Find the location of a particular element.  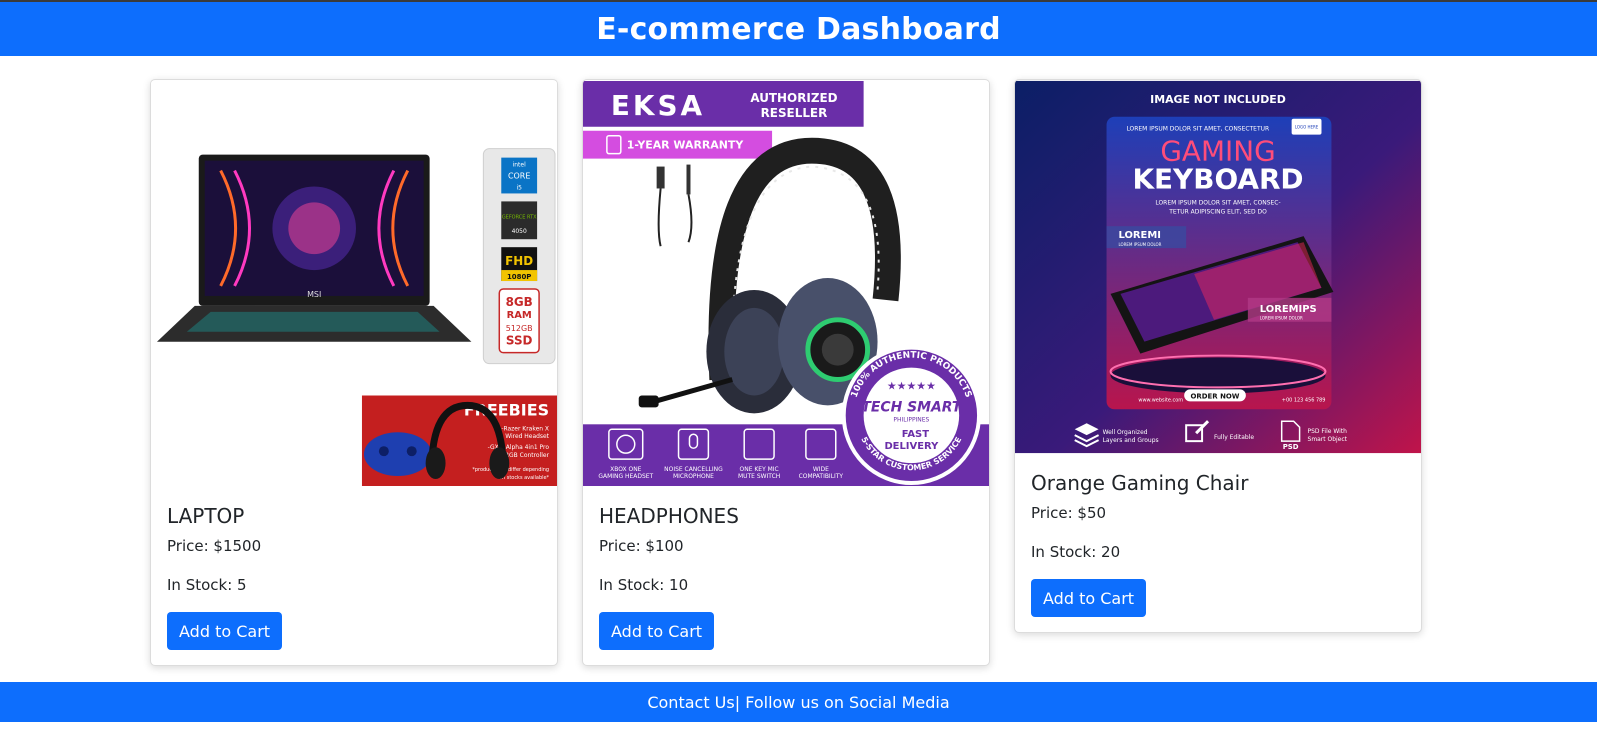

badge-fhd: FHD is located at coordinates (519, 261).